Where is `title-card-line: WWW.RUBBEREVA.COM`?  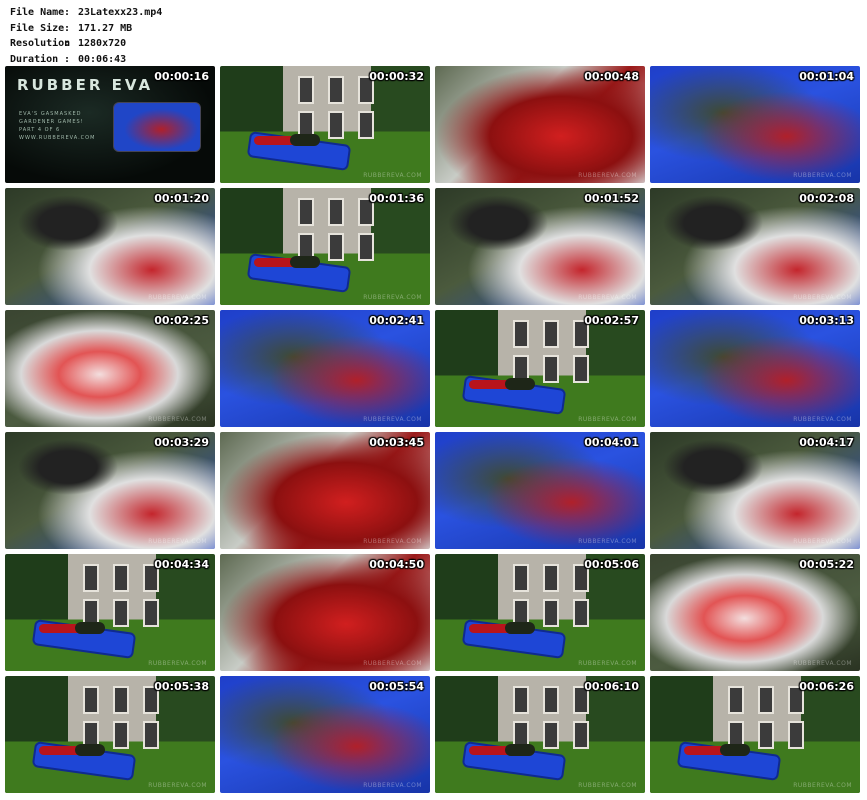 title-card-line: WWW.RUBBEREVA.COM is located at coordinates (57, 138).